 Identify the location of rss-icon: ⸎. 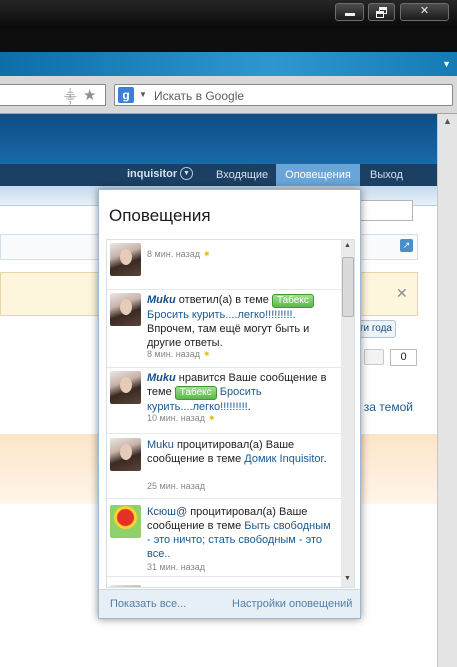
(71, 96).